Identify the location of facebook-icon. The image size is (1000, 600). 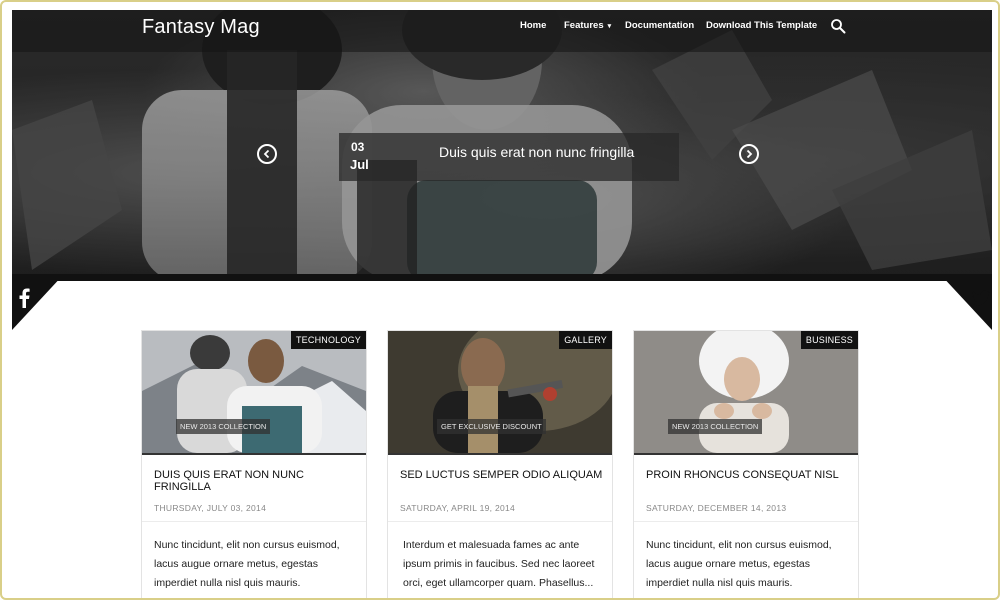
(24, 298).